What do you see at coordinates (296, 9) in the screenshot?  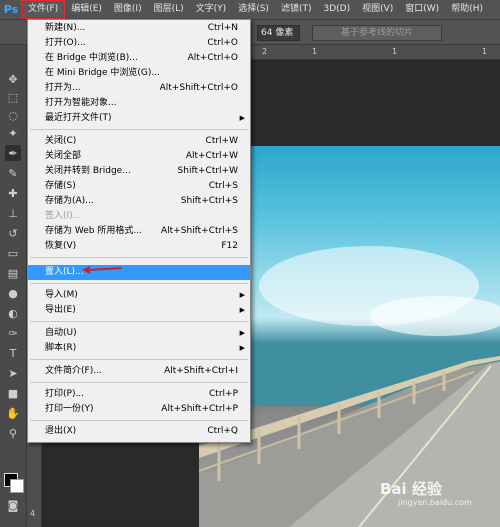 I see `menu-filter: 滤镜(T)` at bounding box center [296, 9].